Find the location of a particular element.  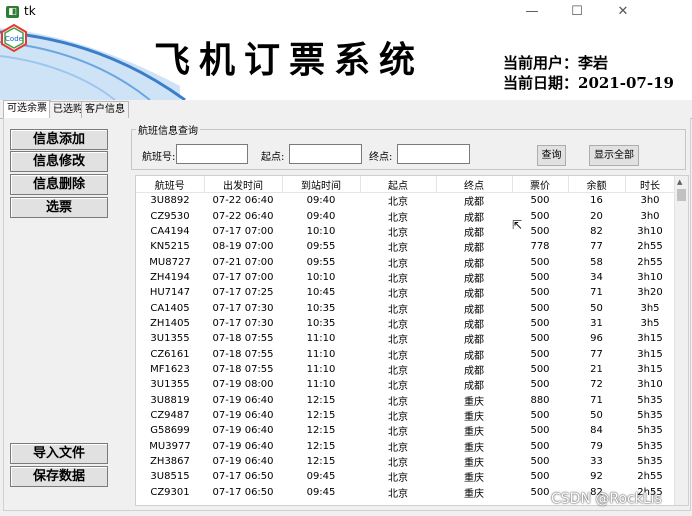

table-row: CA1405 07-17 07:30 10:35 北京 成都 500 50 3h5 is located at coordinates (405, 308).